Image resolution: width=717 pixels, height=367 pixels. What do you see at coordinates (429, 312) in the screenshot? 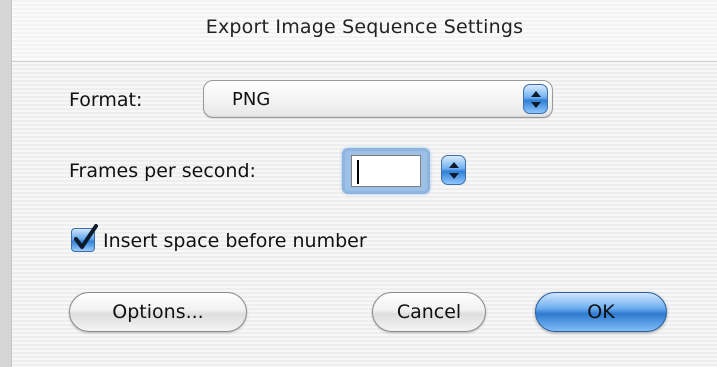
I see `cancel-button: Cancel` at bounding box center [429, 312].